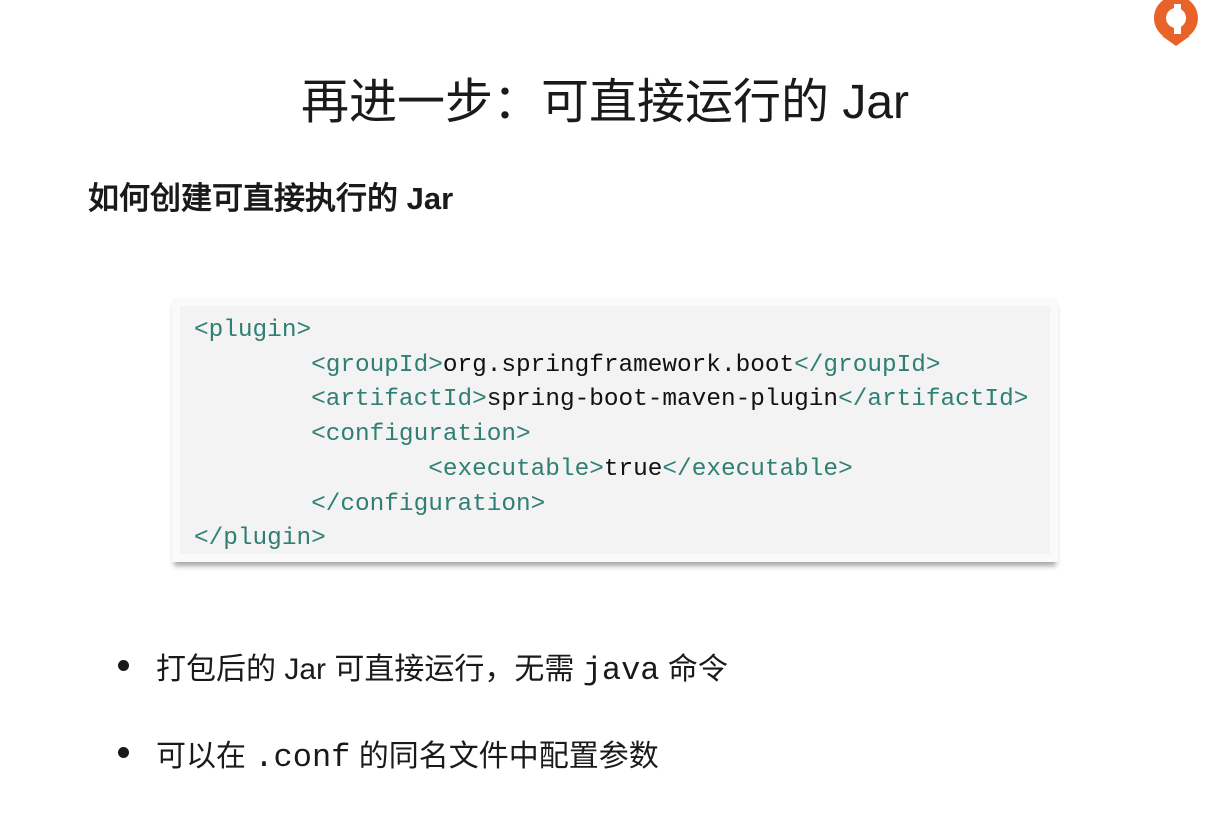  I want to click on code-value: spring-boot-maven-plugin, so click(662, 400).